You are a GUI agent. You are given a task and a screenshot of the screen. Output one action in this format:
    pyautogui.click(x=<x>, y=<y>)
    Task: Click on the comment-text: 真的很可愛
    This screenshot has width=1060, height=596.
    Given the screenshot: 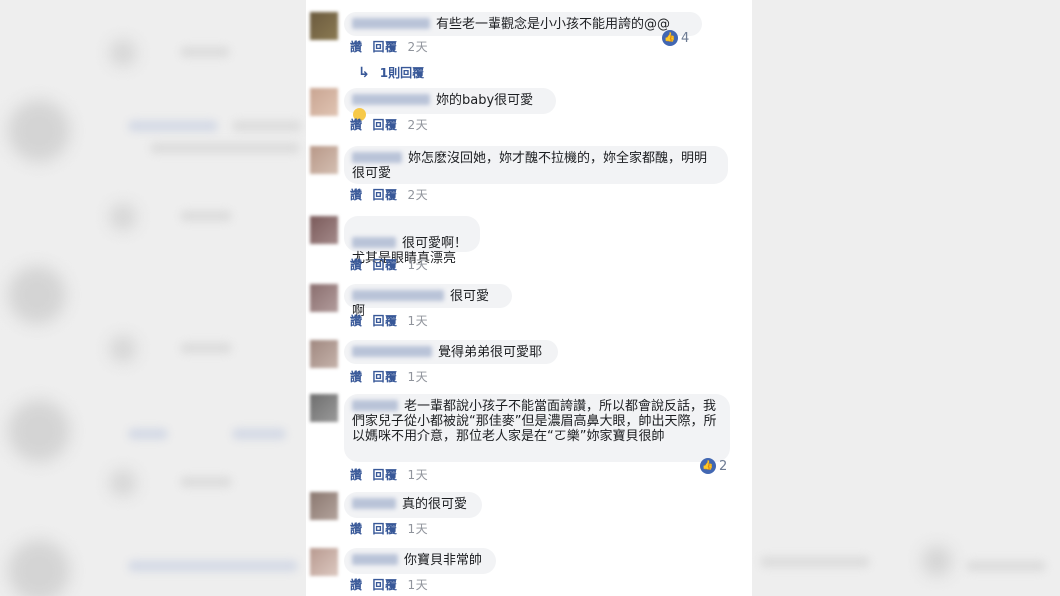 What is the action you would take?
    pyautogui.click(x=435, y=504)
    